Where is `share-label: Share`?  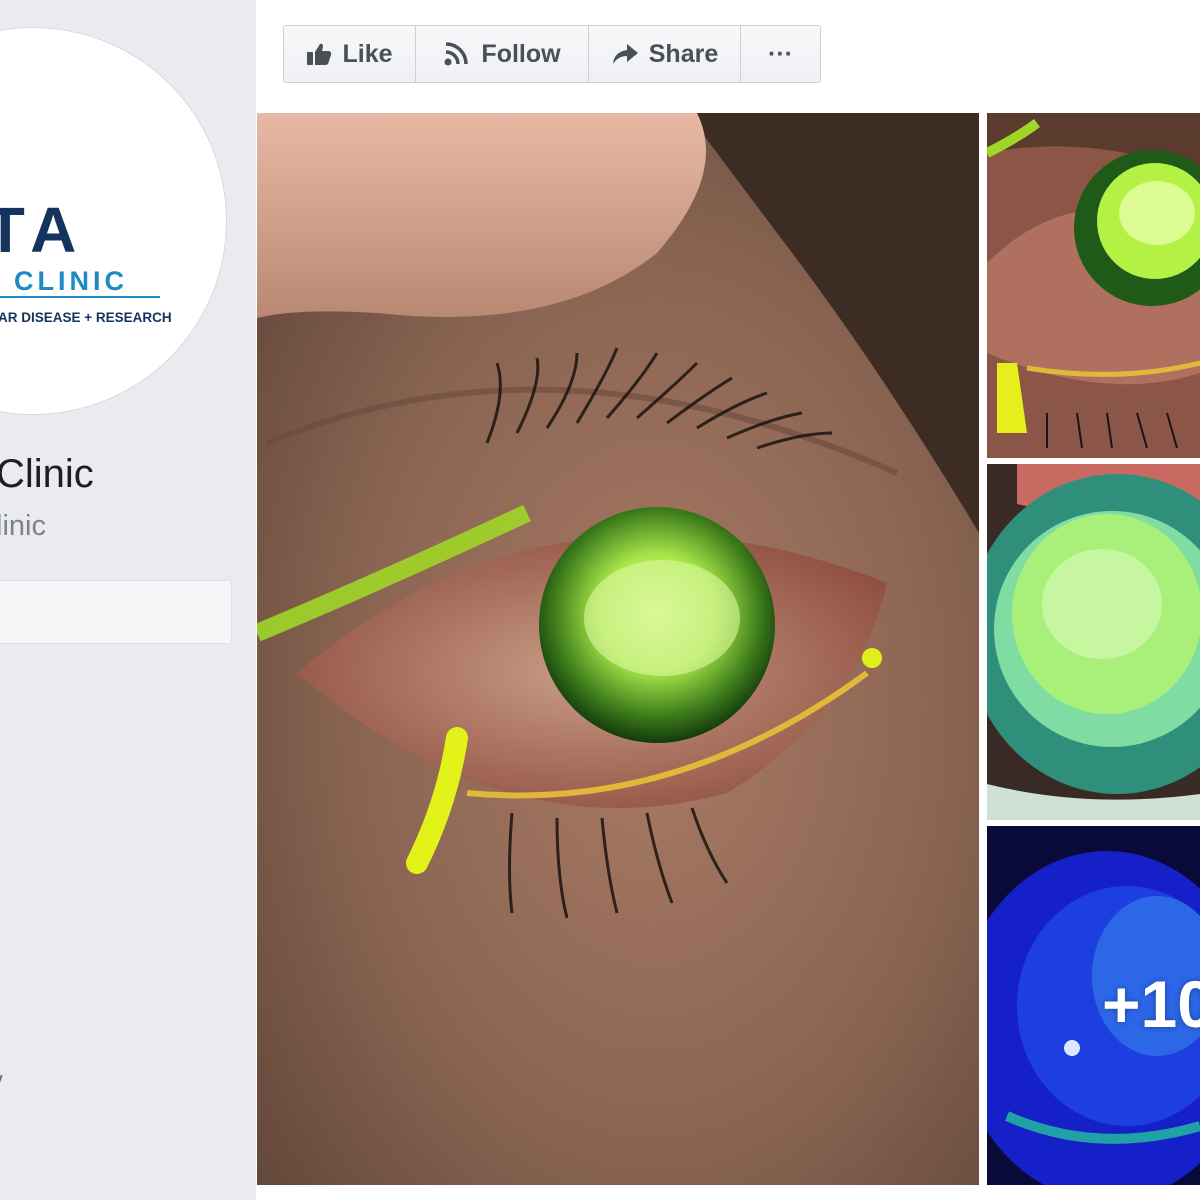 share-label: Share is located at coordinates (683, 53).